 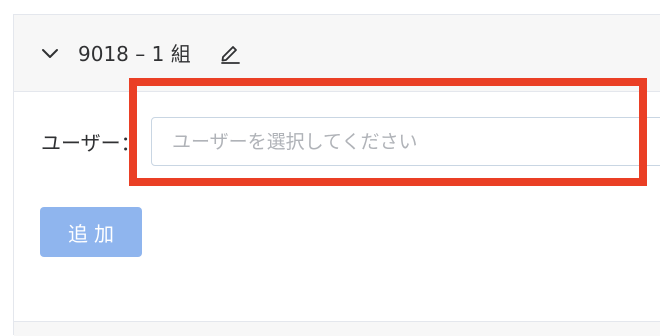 I want to click on user-select-input, so click(x=405, y=141).